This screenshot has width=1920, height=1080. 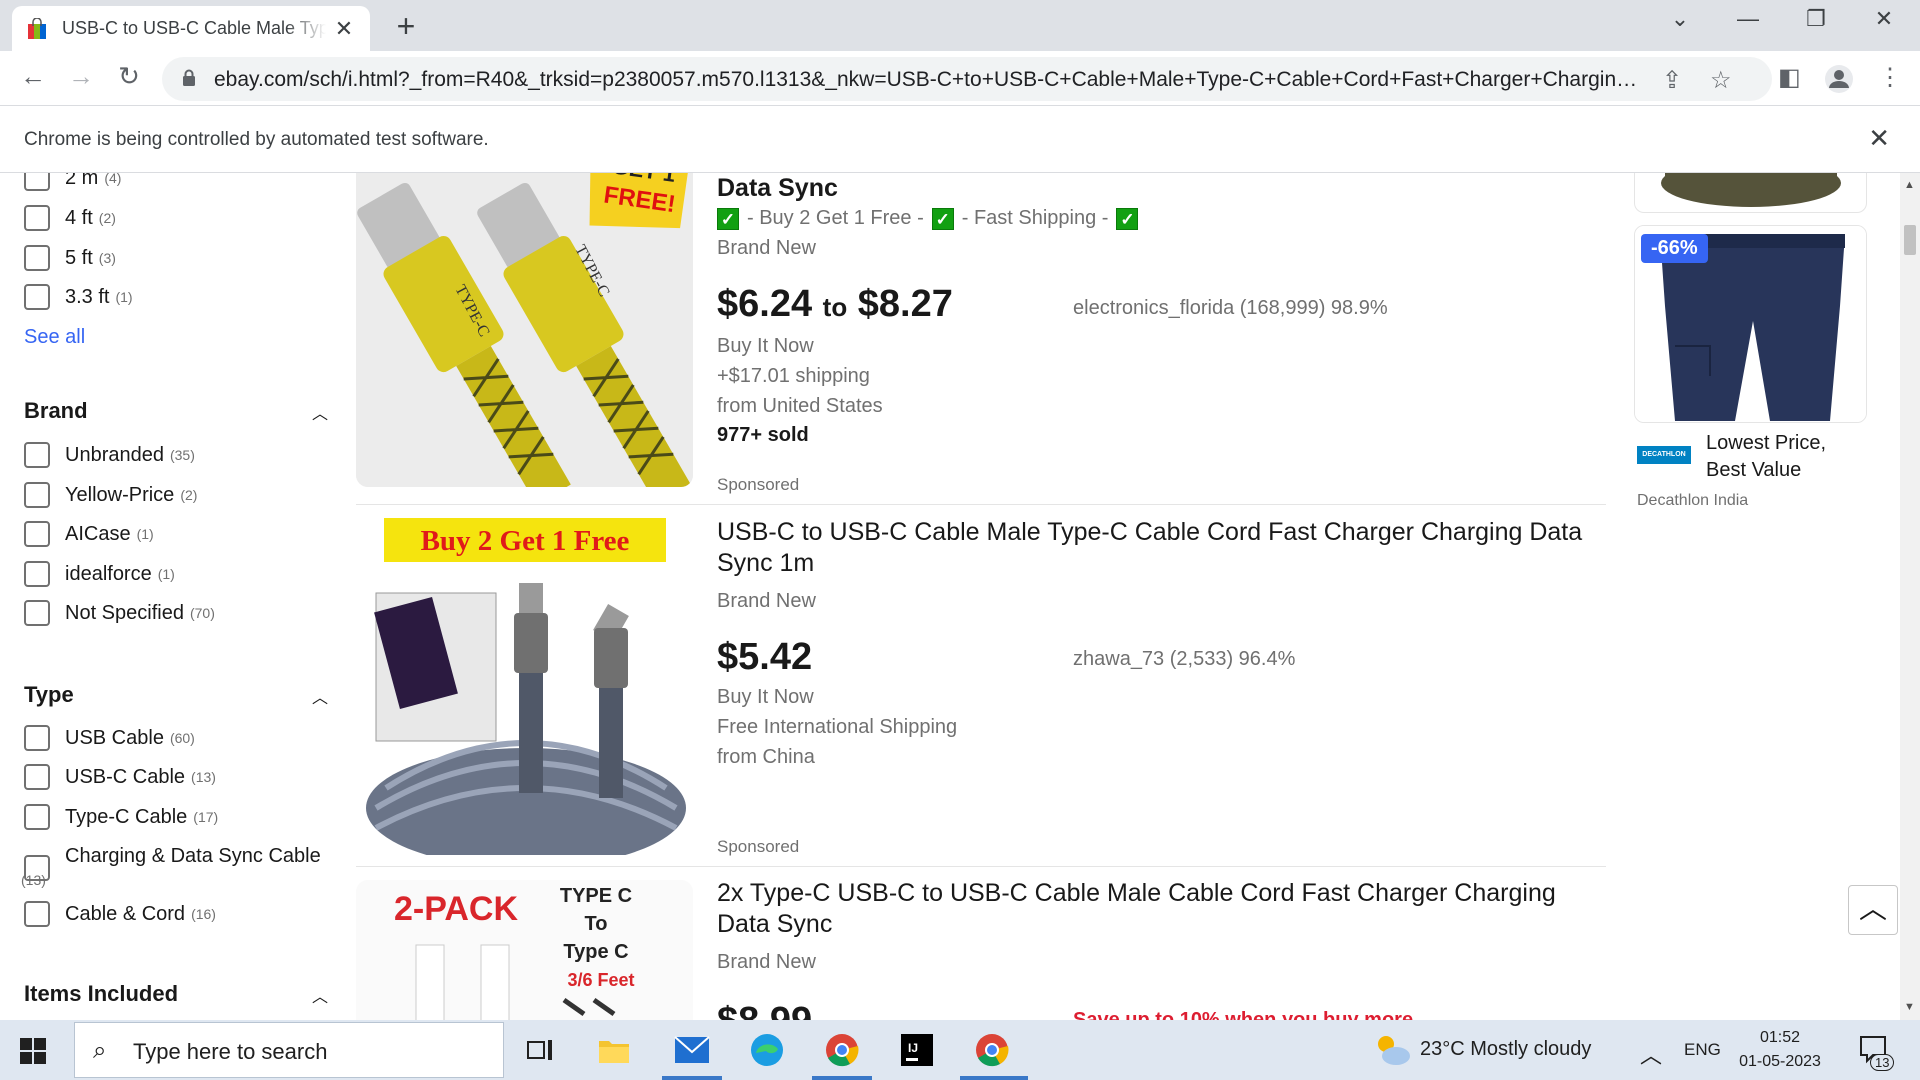 What do you see at coordinates (109, 738) in the screenshot?
I see `filter-option-type: USB Cable (60)` at bounding box center [109, 738].